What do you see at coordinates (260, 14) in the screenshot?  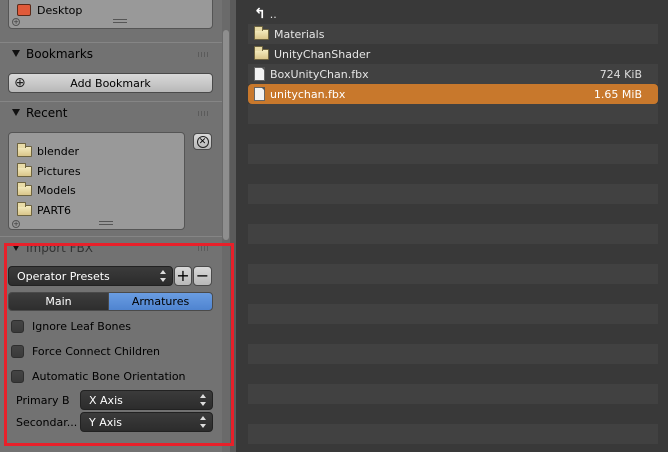 I see `parent-directory-icon: ↰` at bounding box center [260, 14].